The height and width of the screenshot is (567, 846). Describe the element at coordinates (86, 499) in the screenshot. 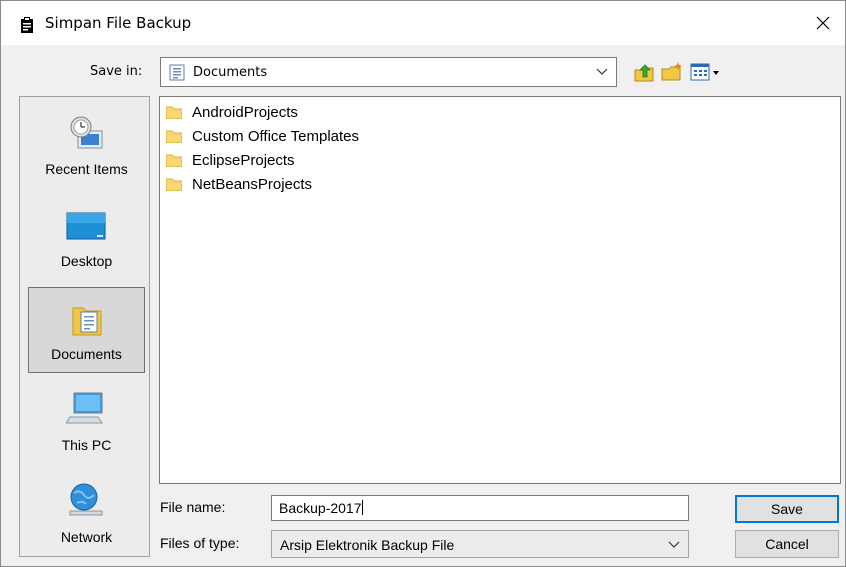

I see `network-icon` at that location.